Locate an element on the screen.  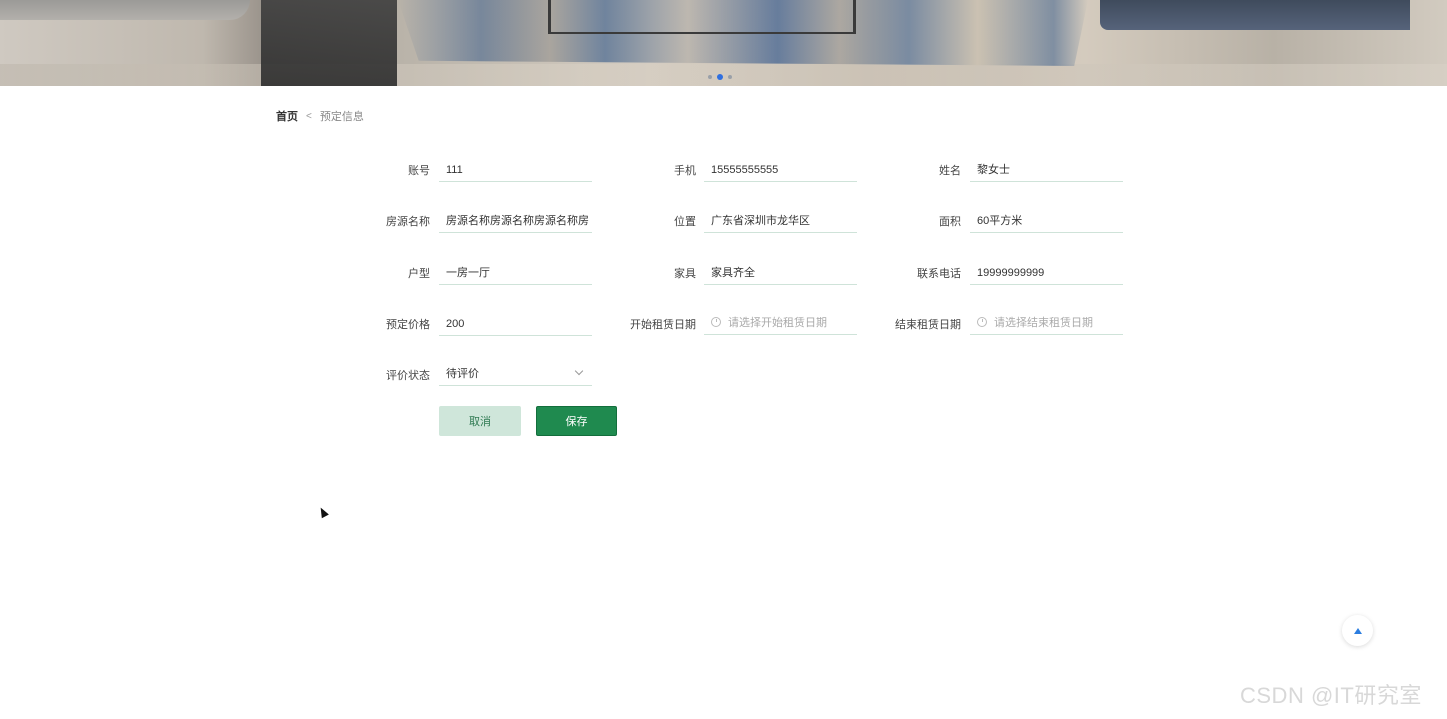
end-date-picker: 请选择结束租赁日期 is located at coordinates (1046, 323).